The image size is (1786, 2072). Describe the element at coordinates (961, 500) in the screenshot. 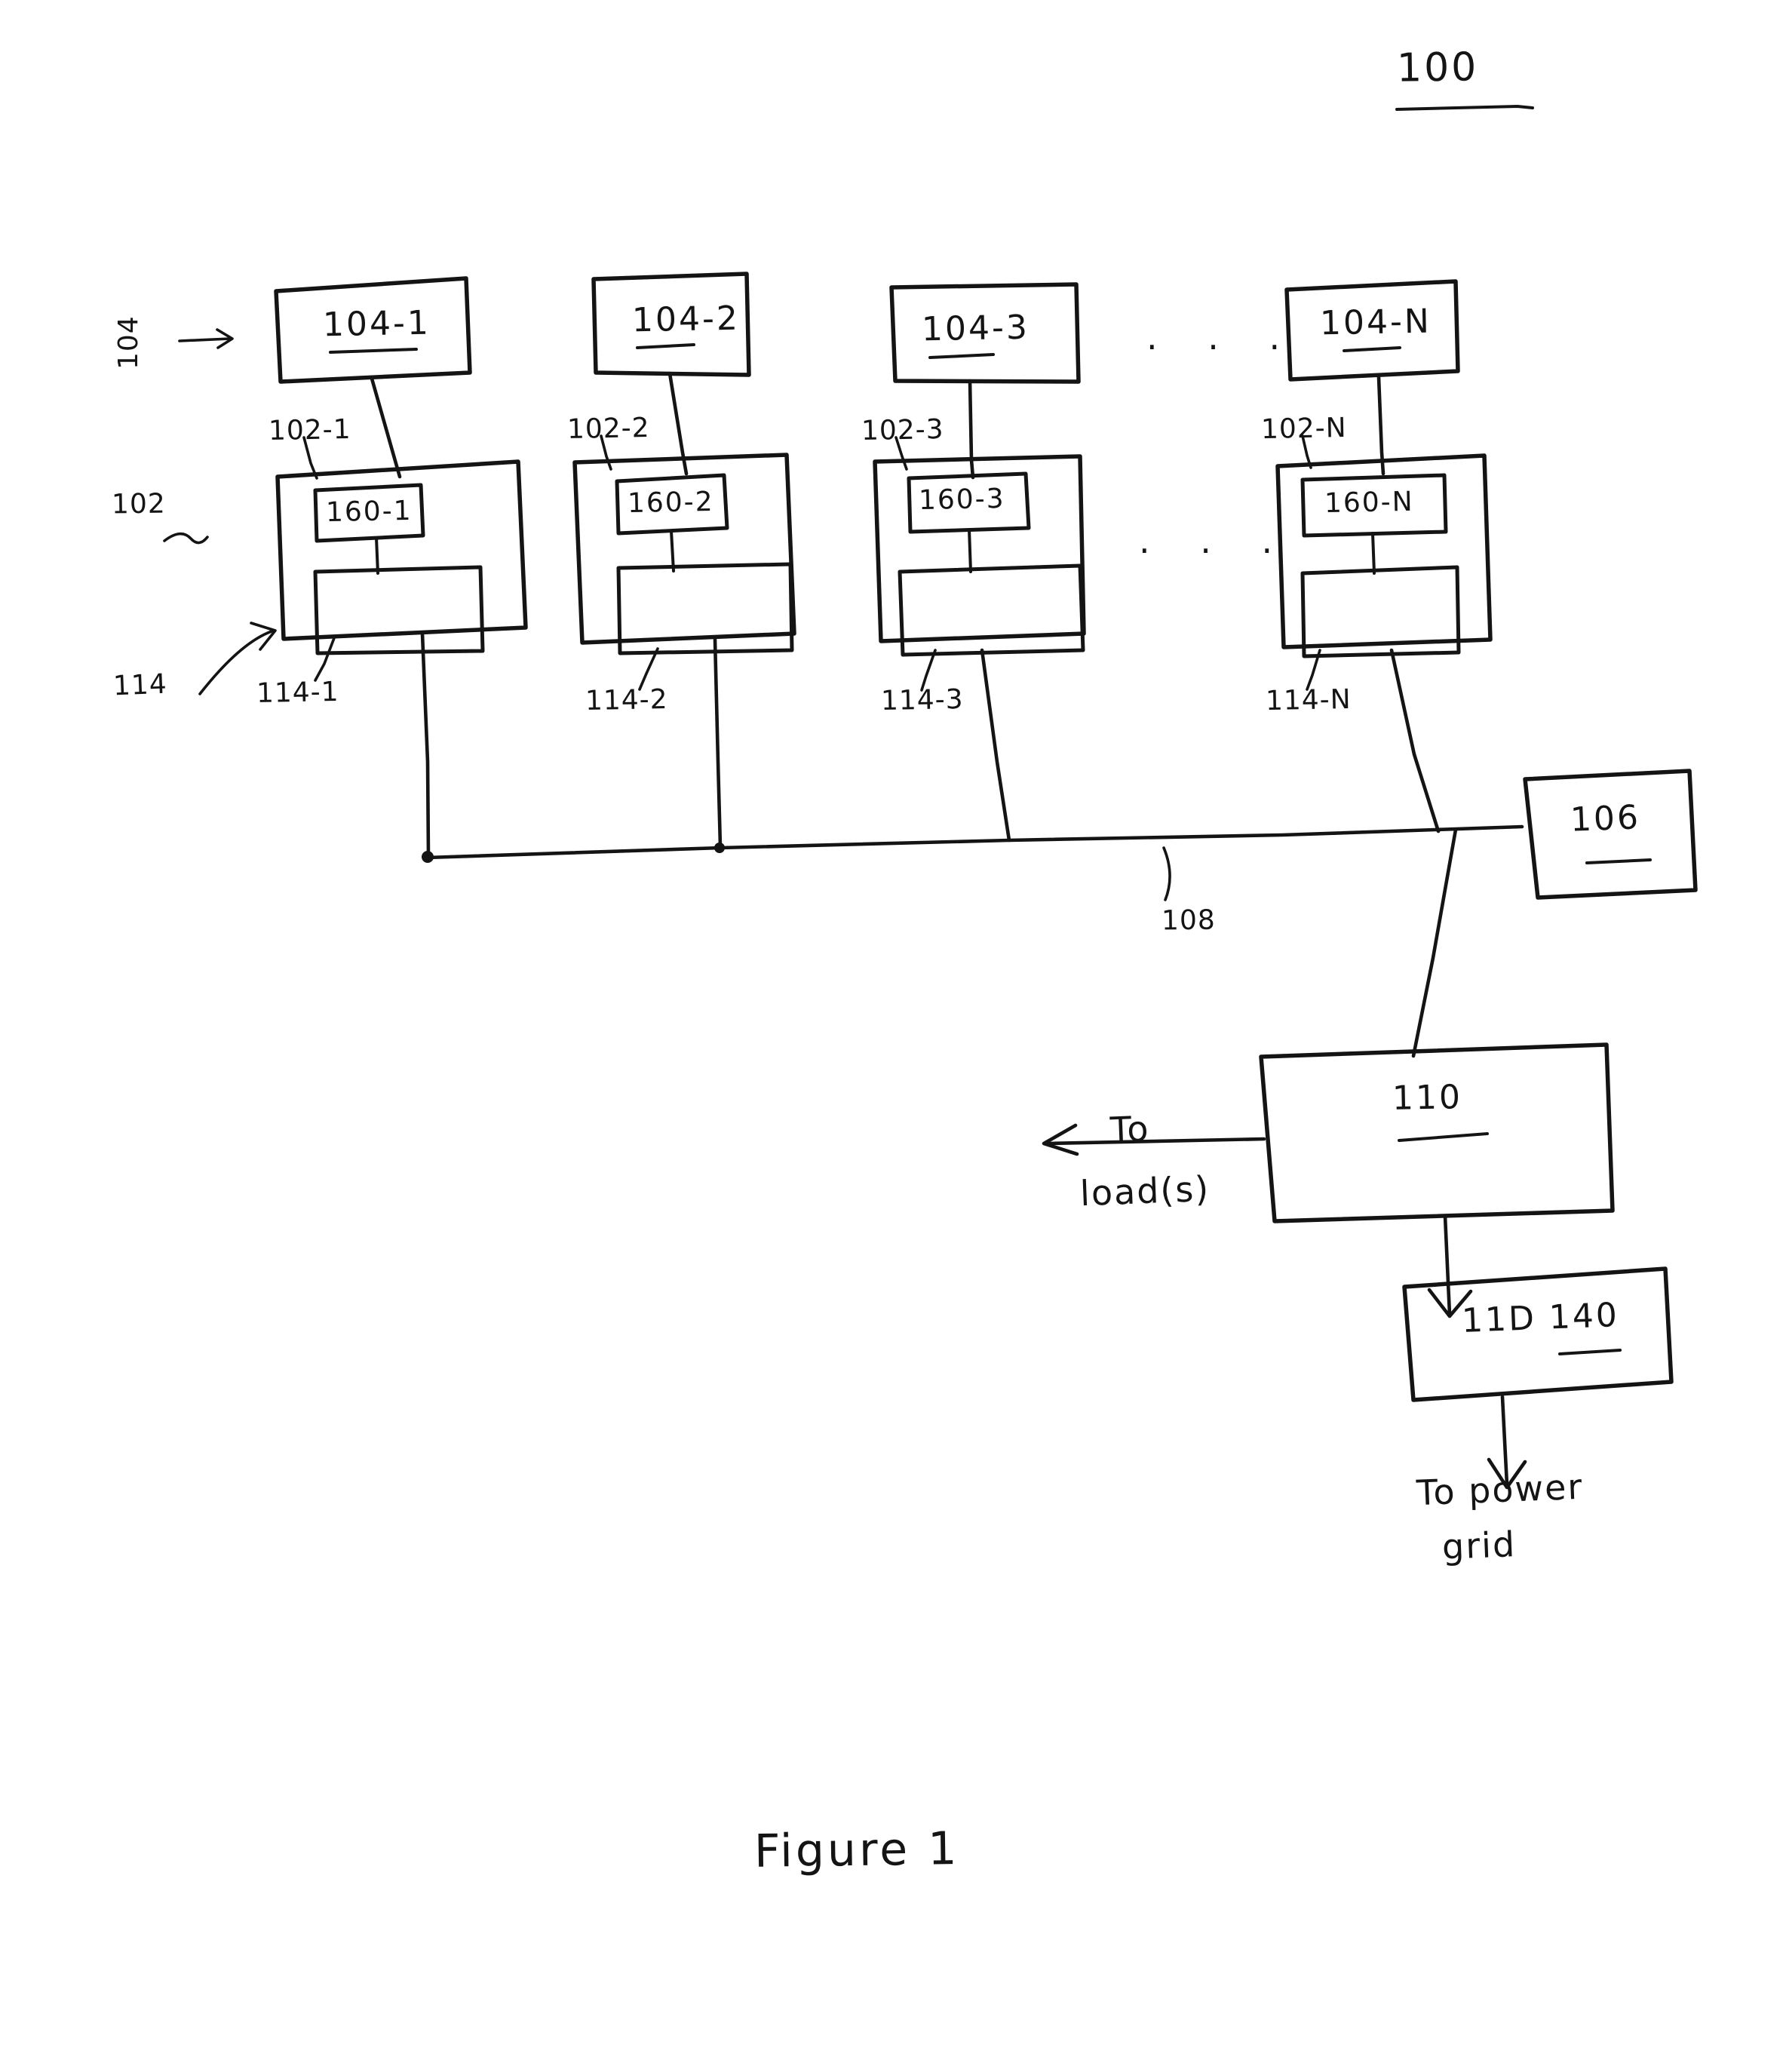

I see `inner-label-160-3: 160-3` at that location.